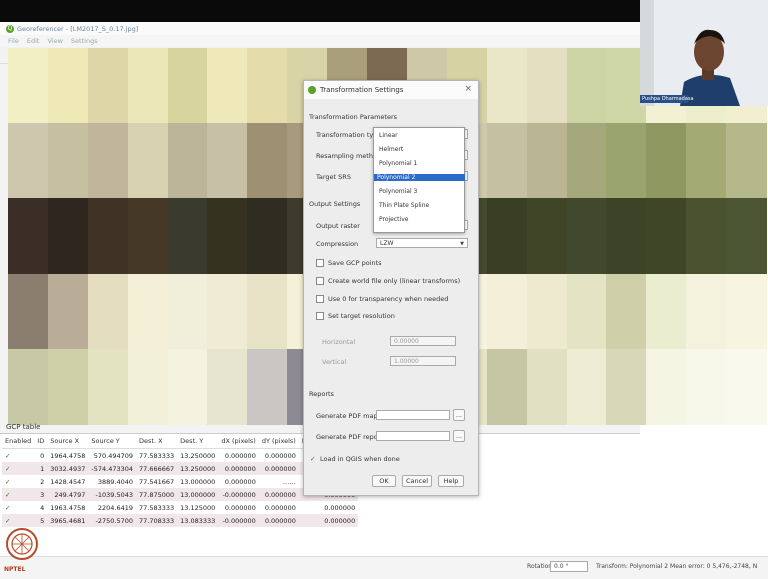  I want to click on window-title: Georeferencer - [LM2017_S_0.17.jpg], so click(78, 28).